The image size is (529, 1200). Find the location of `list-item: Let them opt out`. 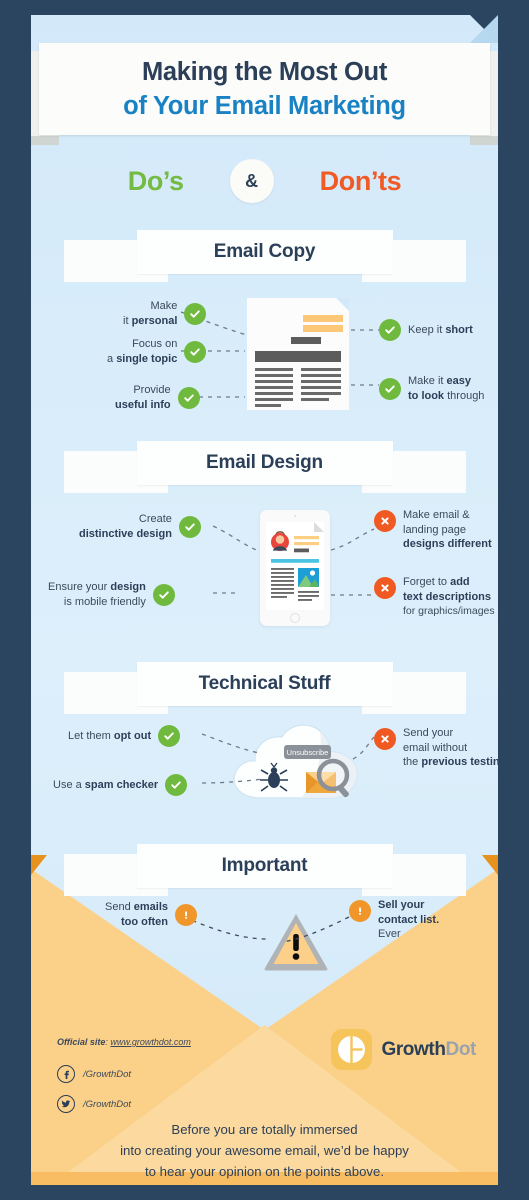

list-item: Let them opt out is located at coordinates (124, 736).